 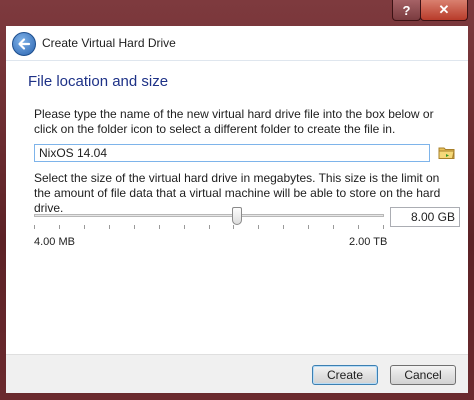 What do you see at coordinates (425, 217) in the screenshot?
I see `size-input` at bounding box center [425, 217].